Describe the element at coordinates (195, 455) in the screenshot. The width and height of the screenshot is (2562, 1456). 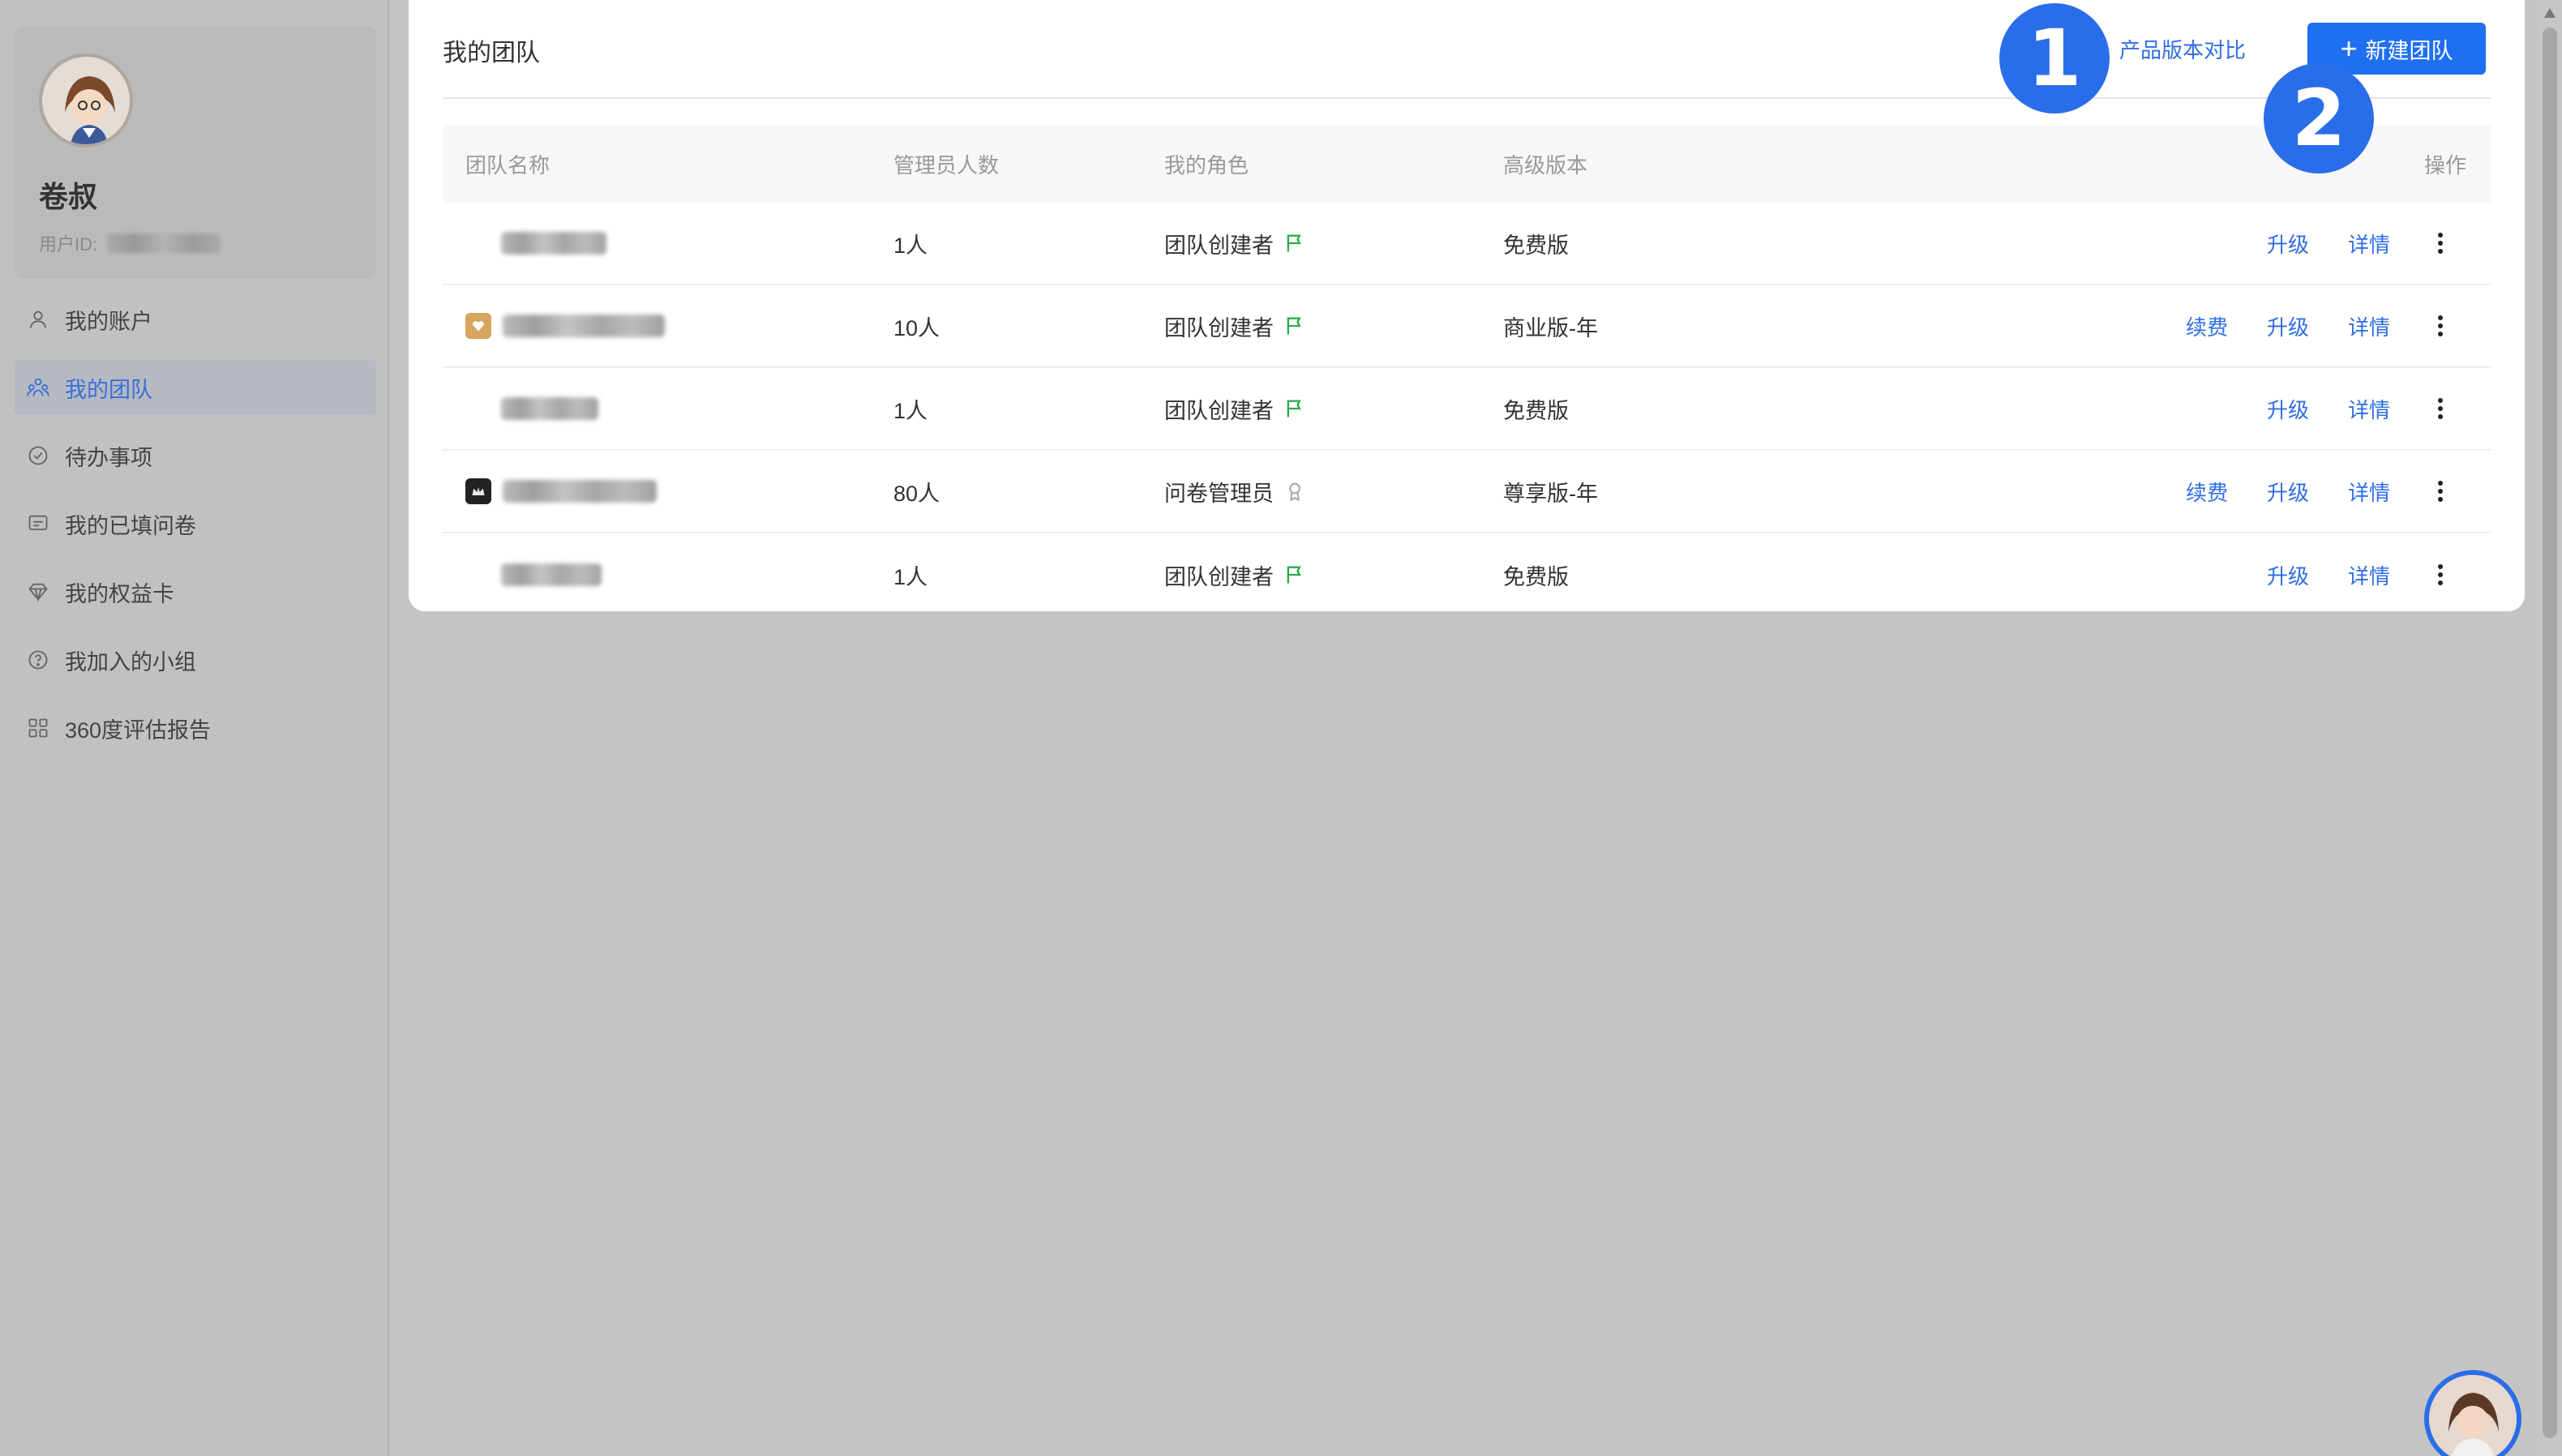
I see `sidebar-item-todo: 待办事项` at that location.